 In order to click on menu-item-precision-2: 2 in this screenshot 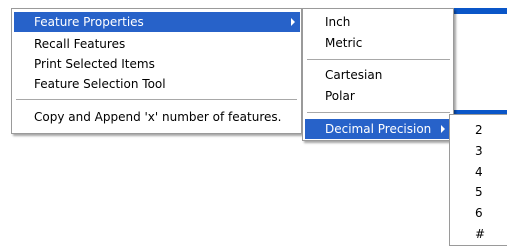, I will do `click(479, 130)`.